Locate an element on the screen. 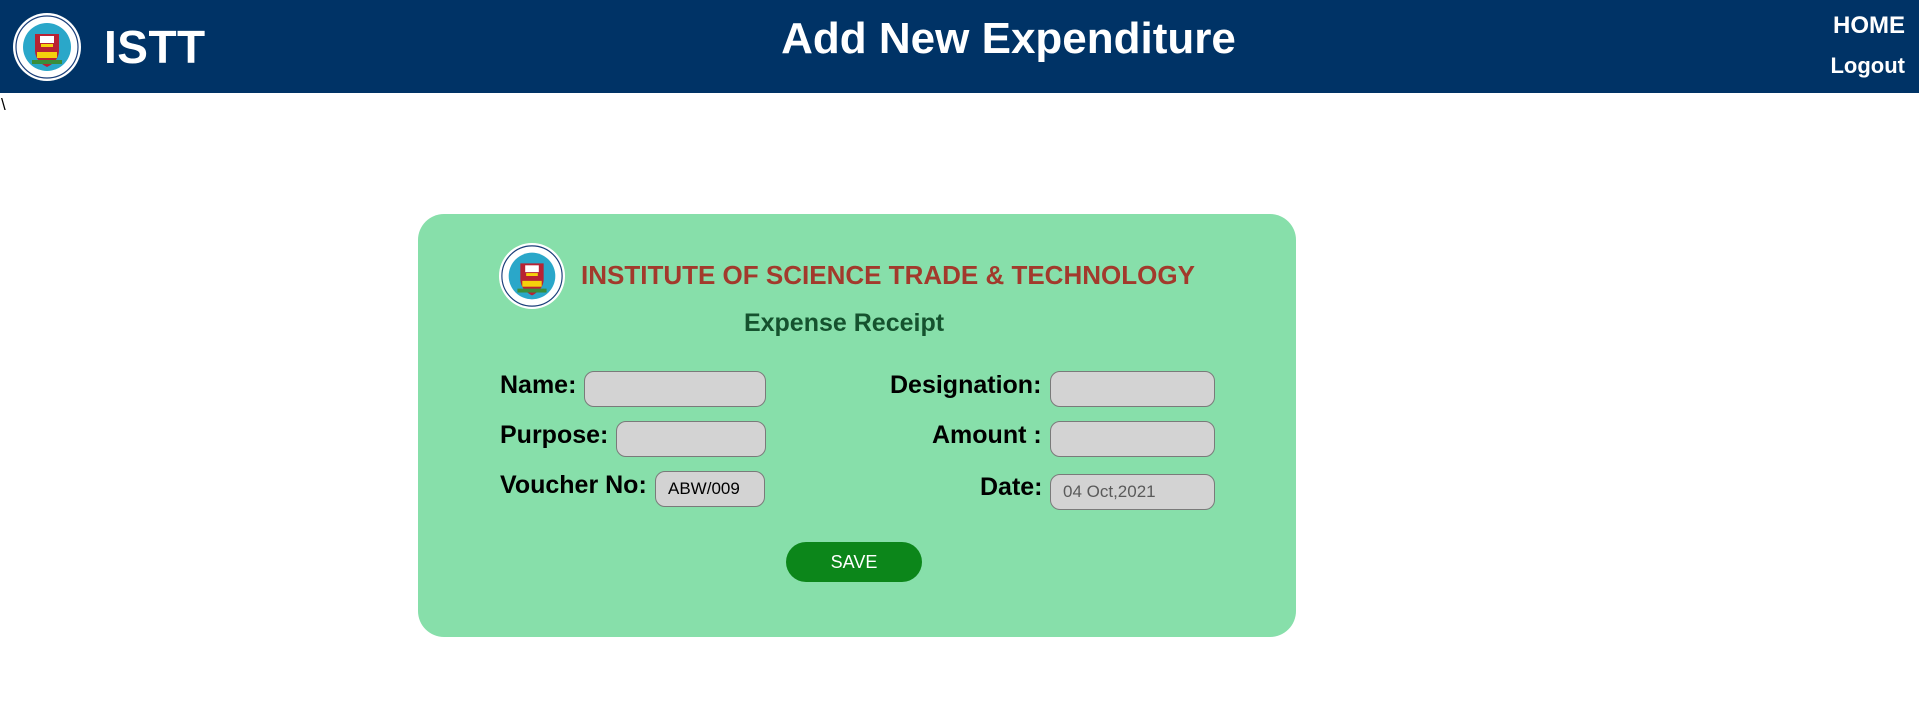 This screenshot has width=1919, height=702. voucher-no-field is located at coordinates (710, 489).